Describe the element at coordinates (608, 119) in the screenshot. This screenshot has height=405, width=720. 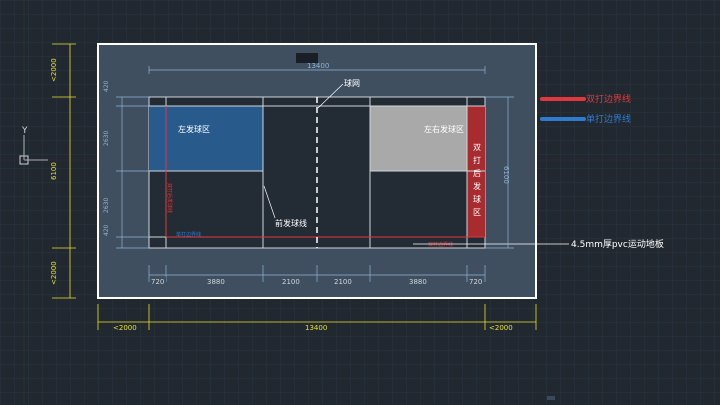
I see `legend-blue-label: 单打边界线` at that location.